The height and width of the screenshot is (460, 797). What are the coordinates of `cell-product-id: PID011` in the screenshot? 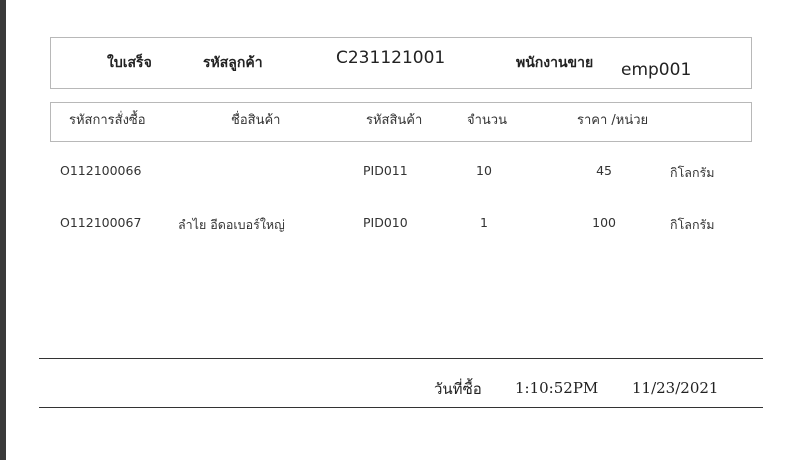 It's located at (385, 170).